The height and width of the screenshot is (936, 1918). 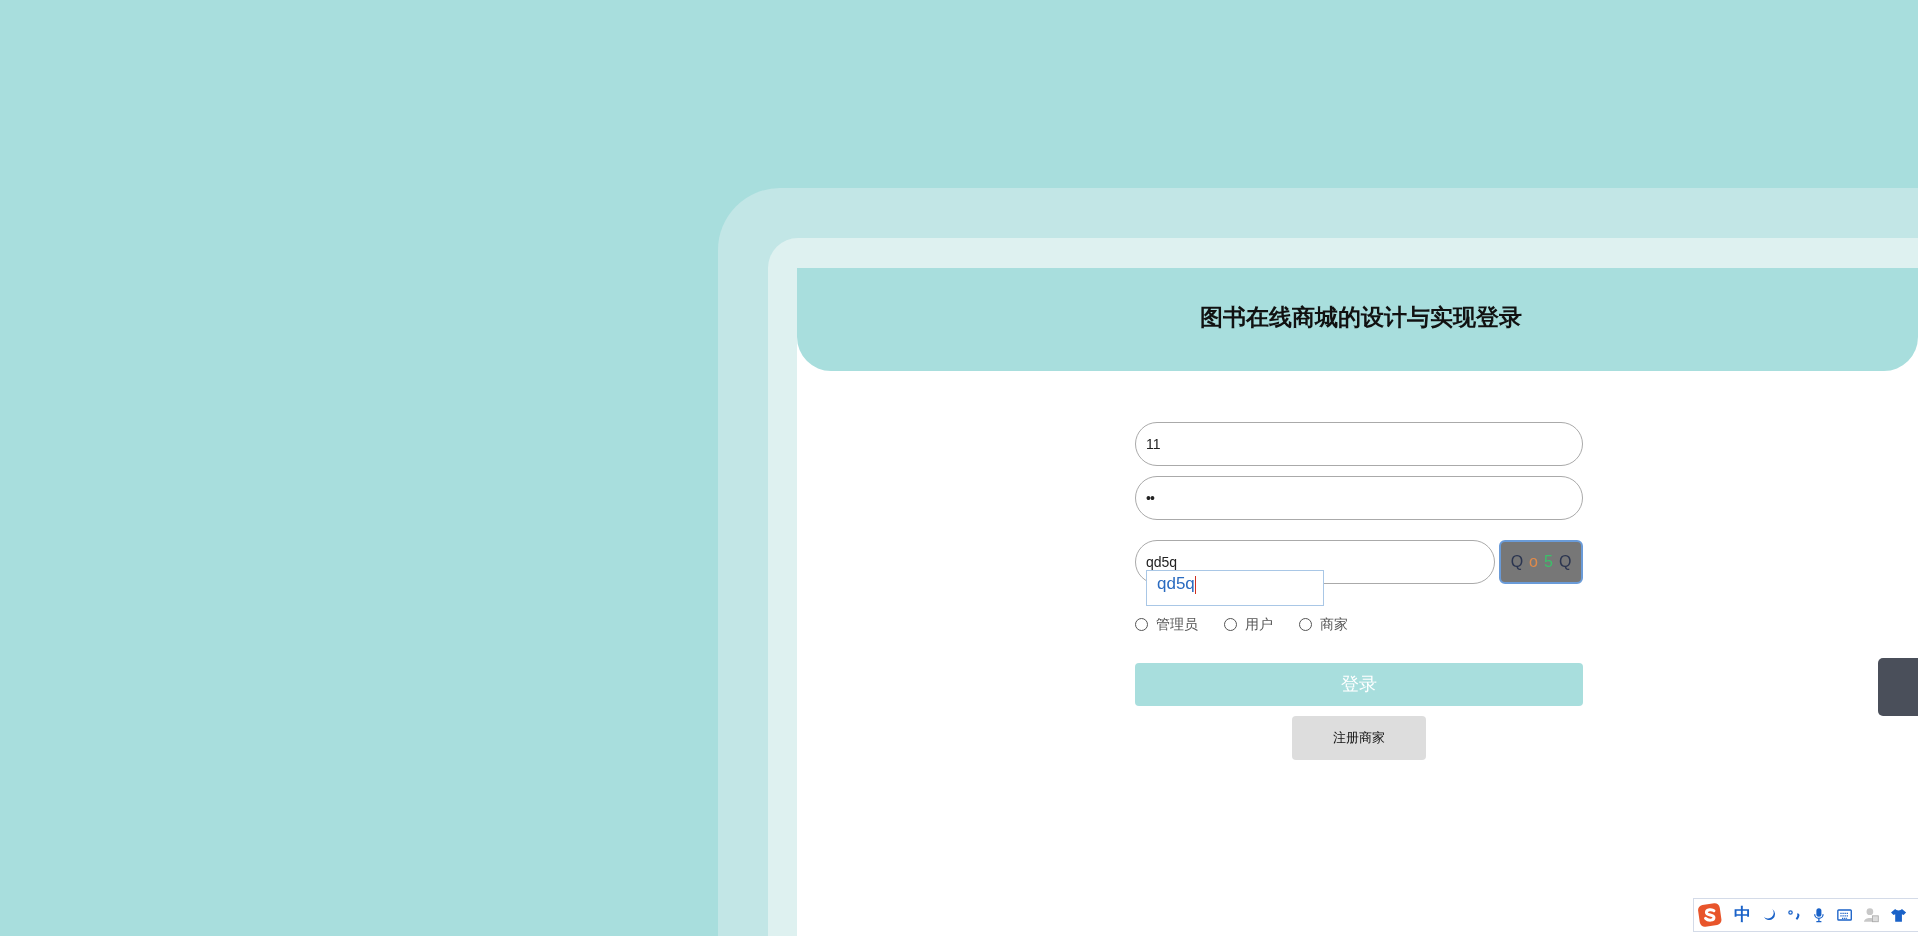 I want to click on punctuation-icon, so click(x=1794, y=915).